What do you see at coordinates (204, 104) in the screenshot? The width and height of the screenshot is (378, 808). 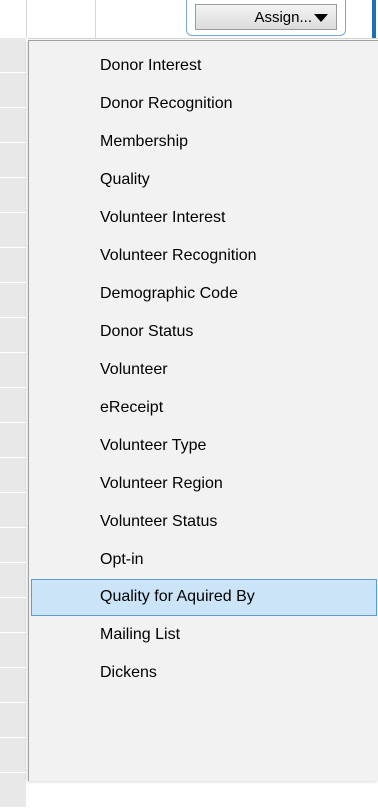 I see `menu-item: Donor Recognition` at bounding box center [204, 104].